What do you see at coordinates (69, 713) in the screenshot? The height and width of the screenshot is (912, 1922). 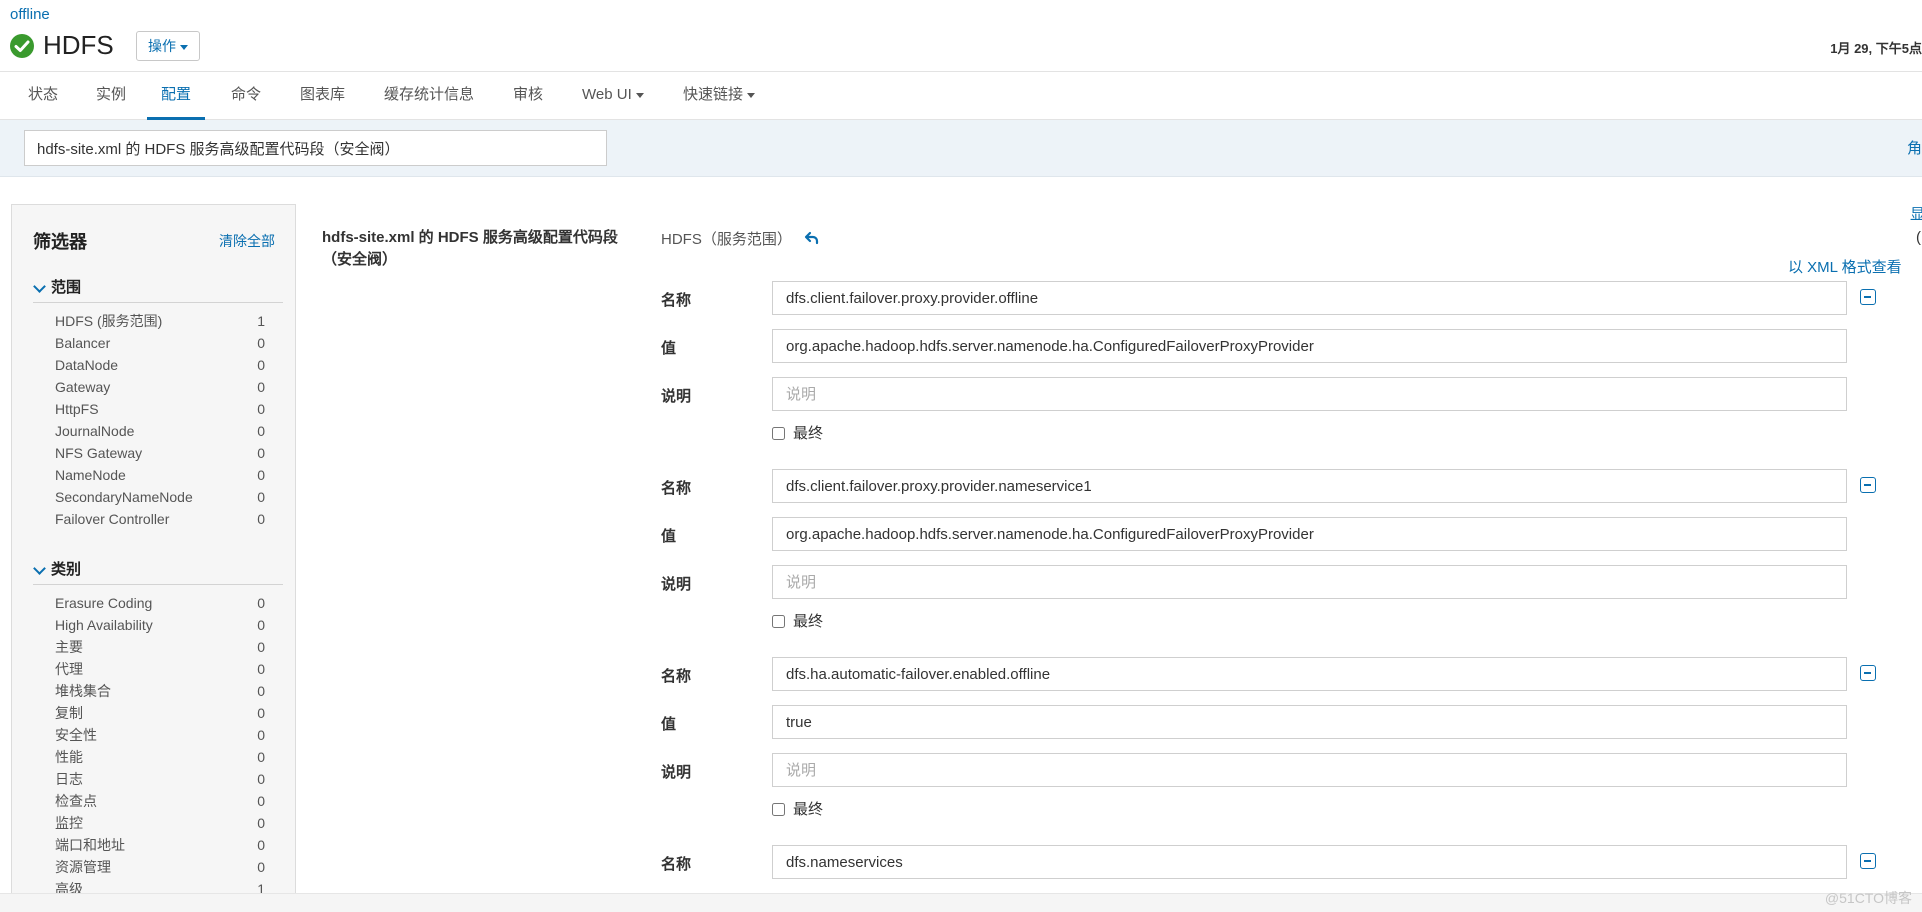 I see `filter-item-label: 复制` at bounding box center [69, 713].